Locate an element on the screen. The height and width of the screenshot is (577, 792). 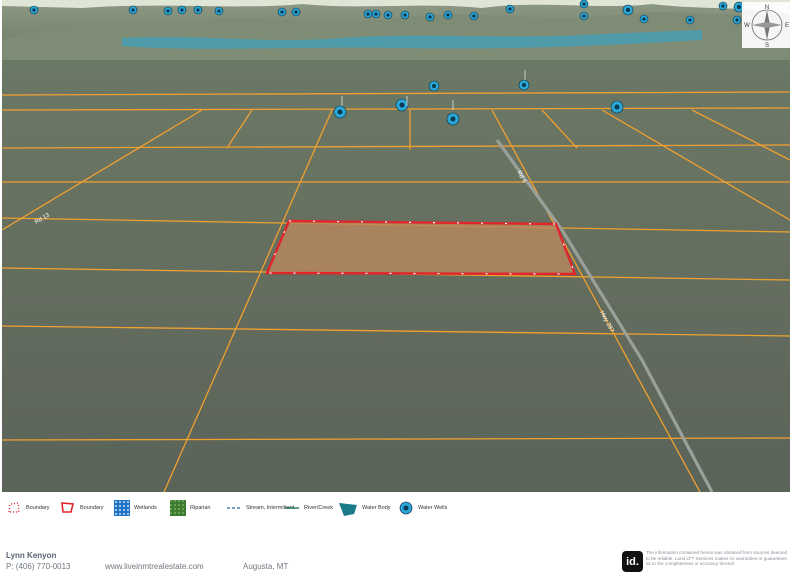
water-body-icon is located at coordinates (348, 508).